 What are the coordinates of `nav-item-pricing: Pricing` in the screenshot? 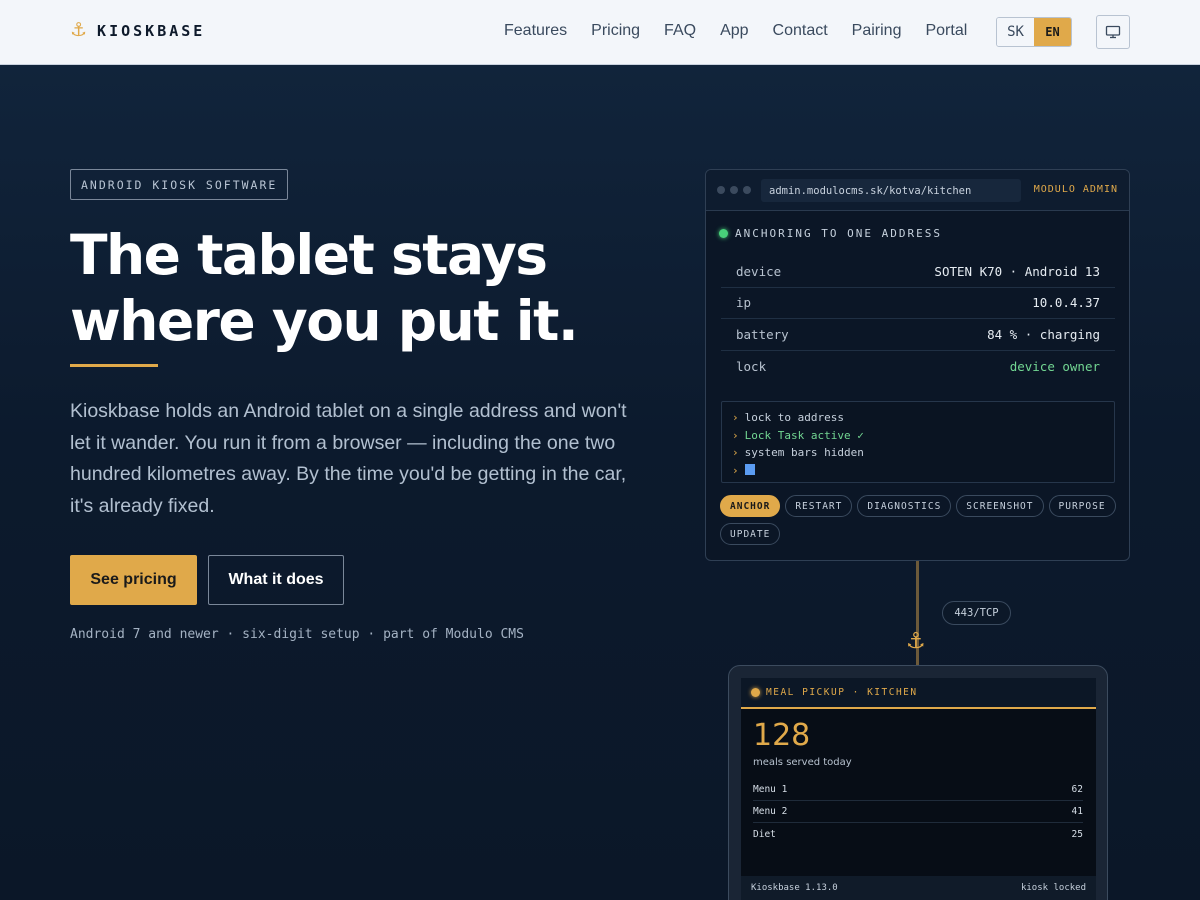 It's located at (615, 31).